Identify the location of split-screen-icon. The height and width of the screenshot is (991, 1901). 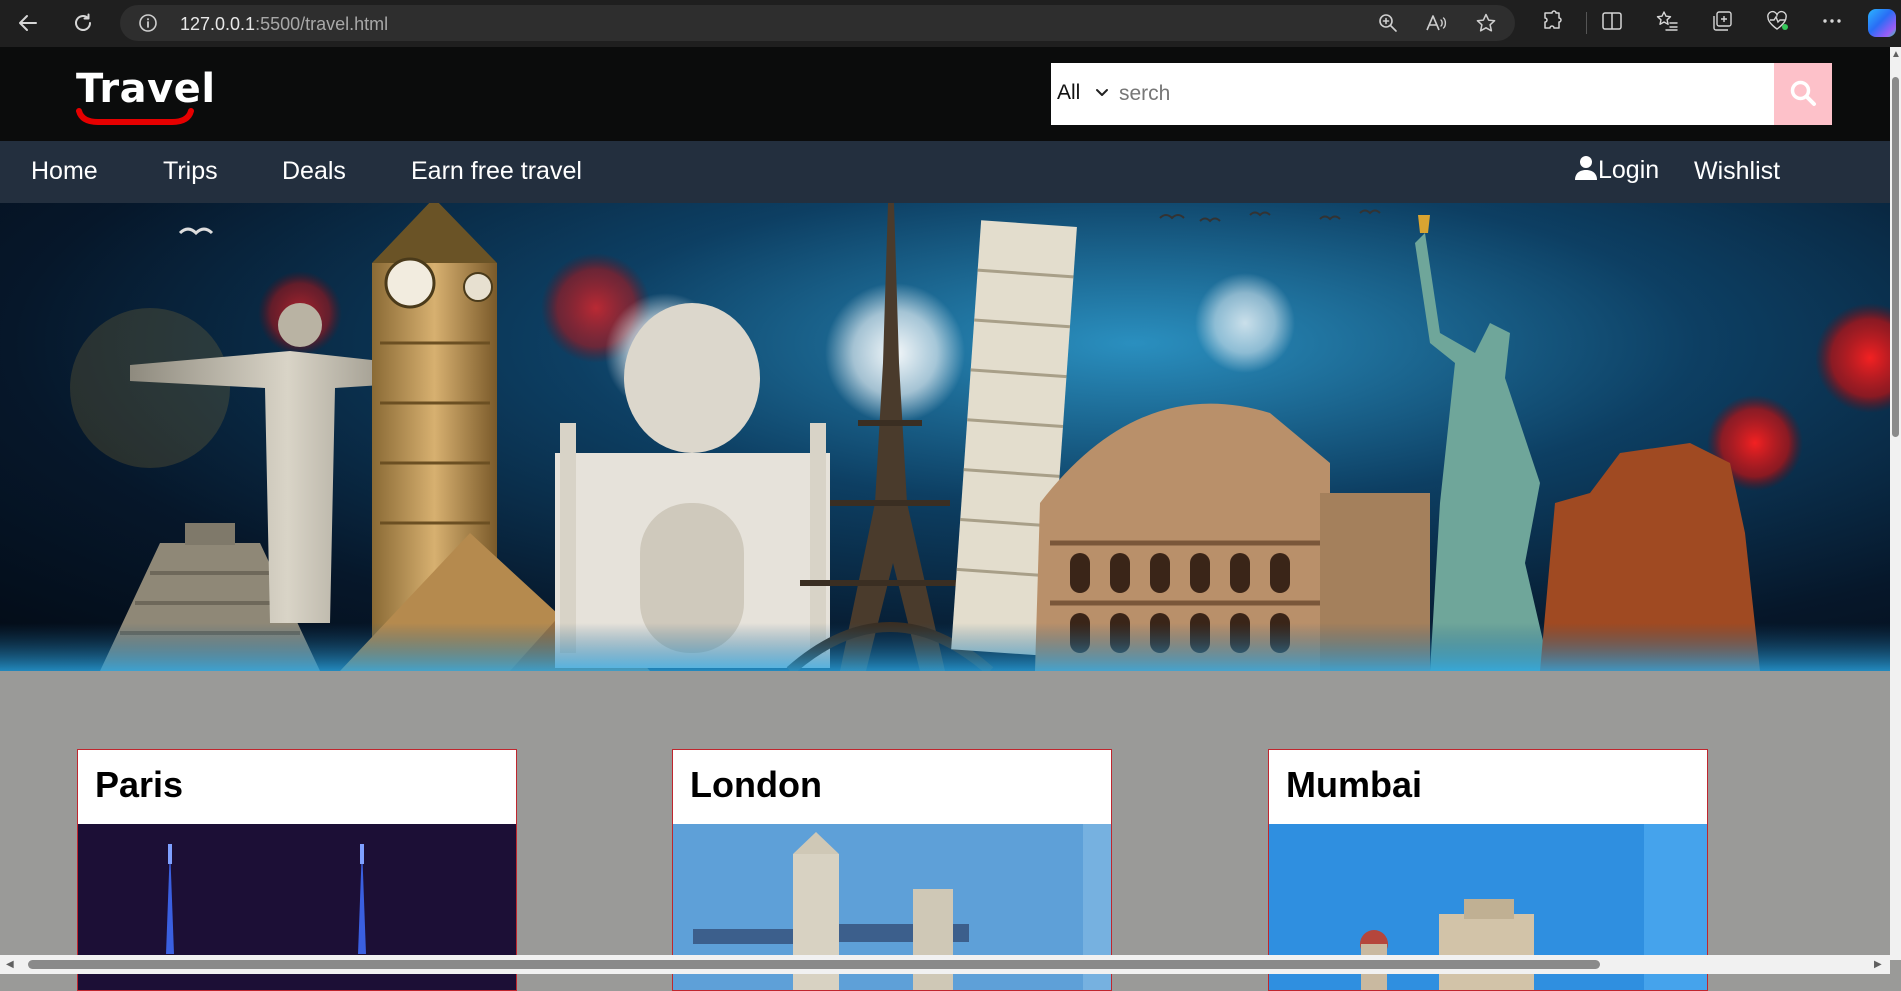
(1612, 23).